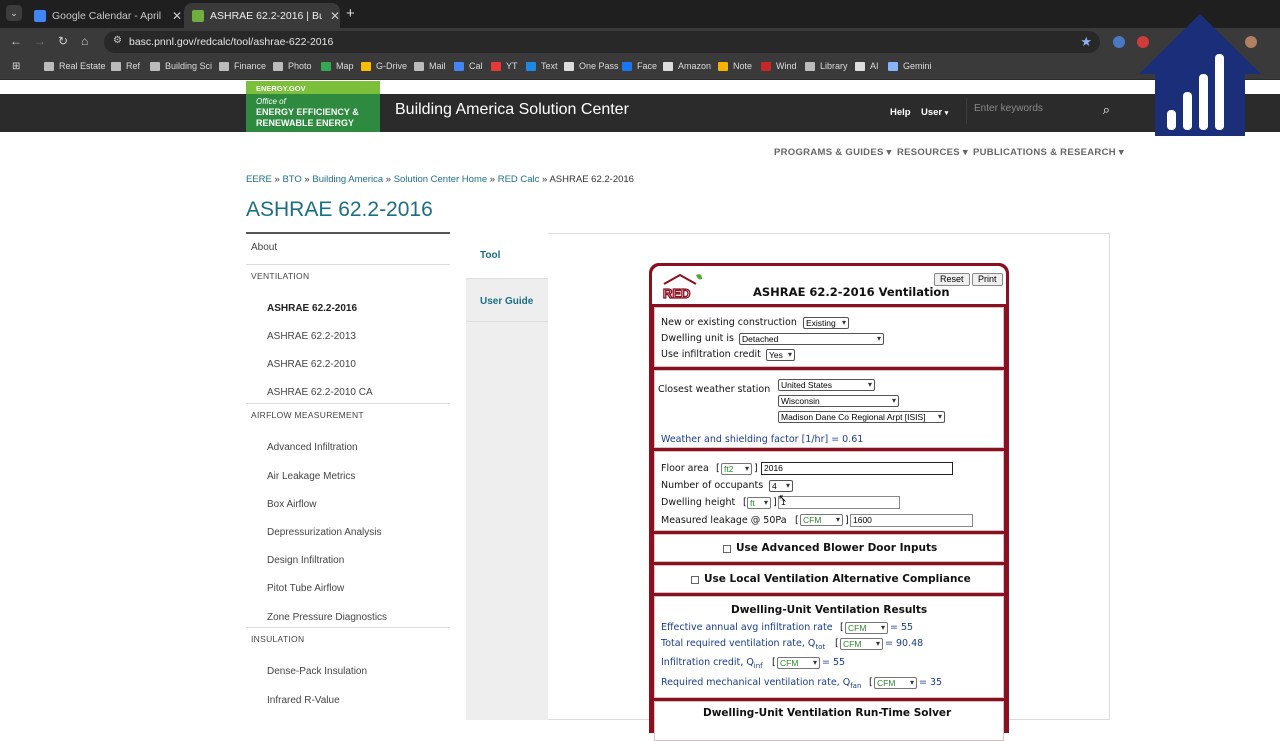 The image size is (1280, 741). Describe the element at coordinates (591, 66) in the screenshot. I see `bookmark-one-pass: One Pass` at that location.